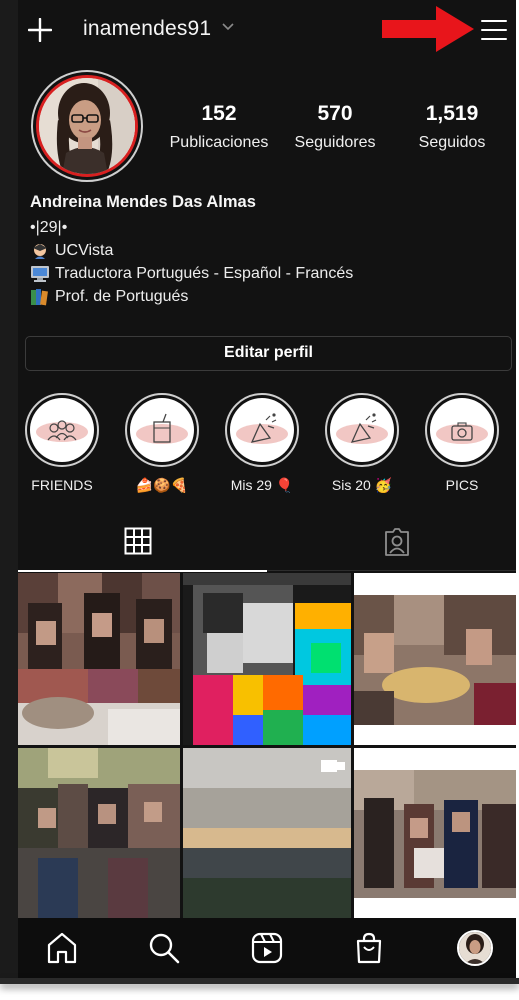  Describe the element at coordinates (452, 113) in the screenshot. I see `stat-following-value: 1,519` at that location.